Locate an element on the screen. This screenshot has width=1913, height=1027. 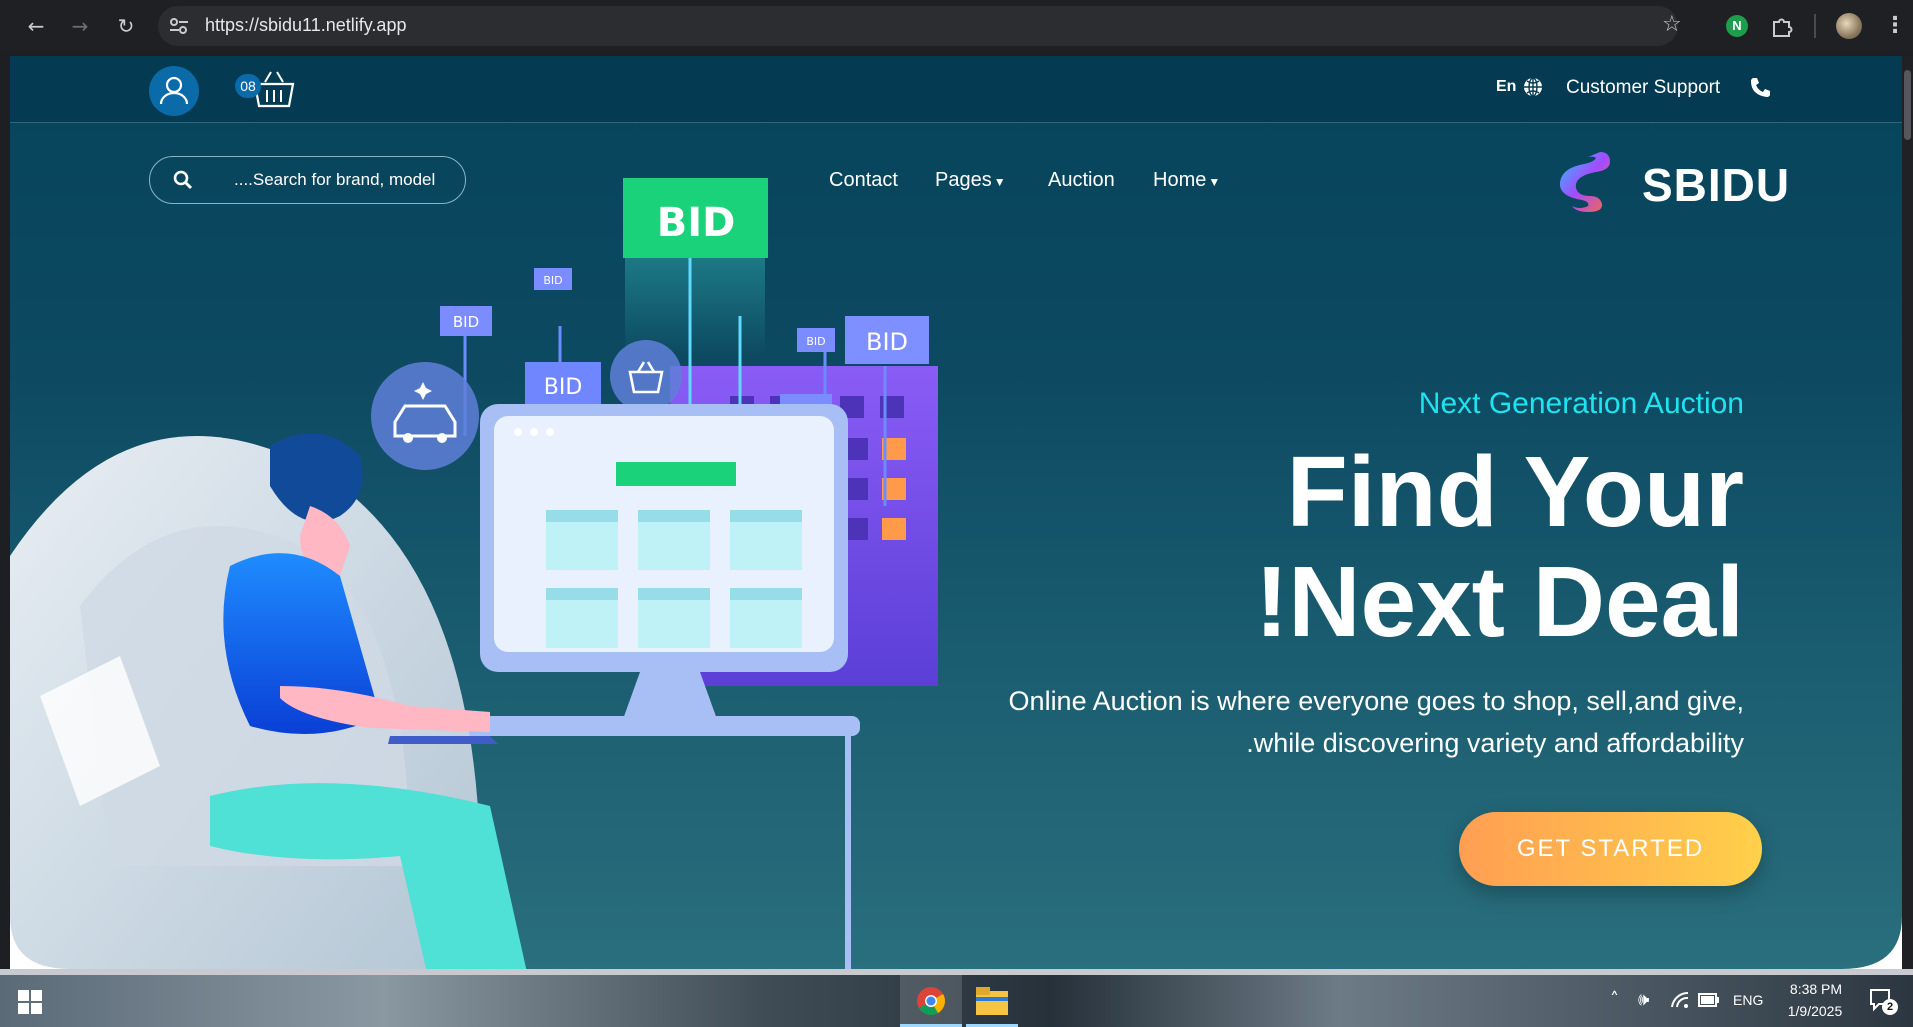
battery-icon is located at coordinates (1709, 1000).